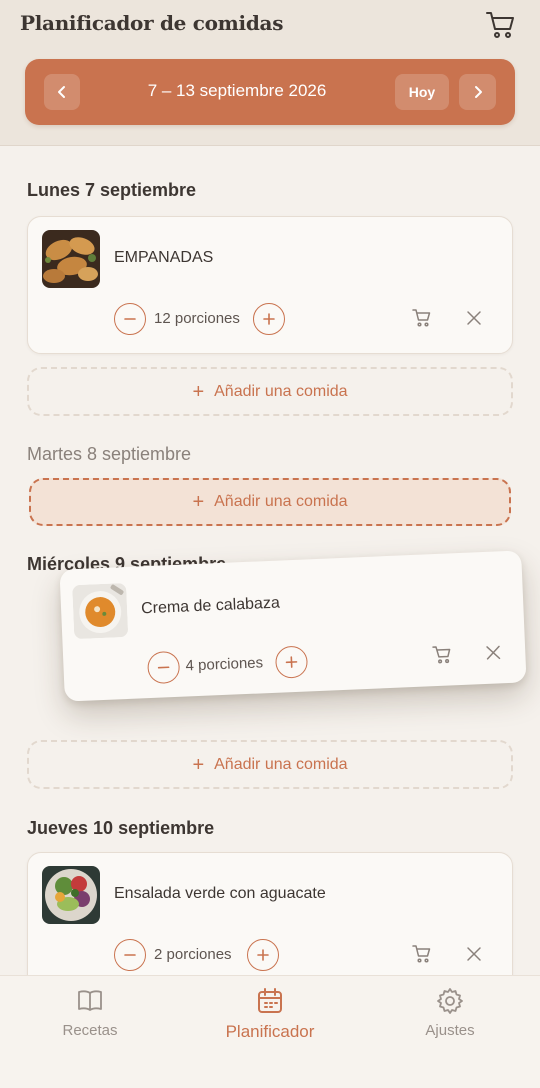 The width and height of the screenshot is (540, 1088). I want to click on day-heading-monday: Lunes 7 septiembre, so click(112, 190).